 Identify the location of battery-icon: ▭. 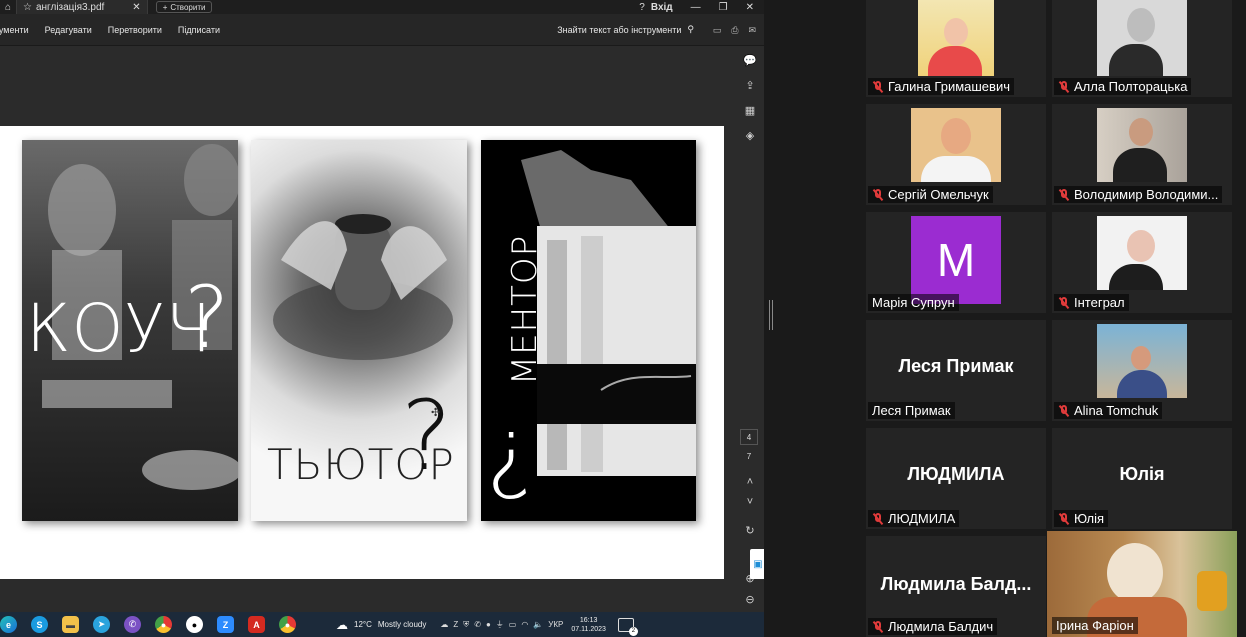
(513, 624).